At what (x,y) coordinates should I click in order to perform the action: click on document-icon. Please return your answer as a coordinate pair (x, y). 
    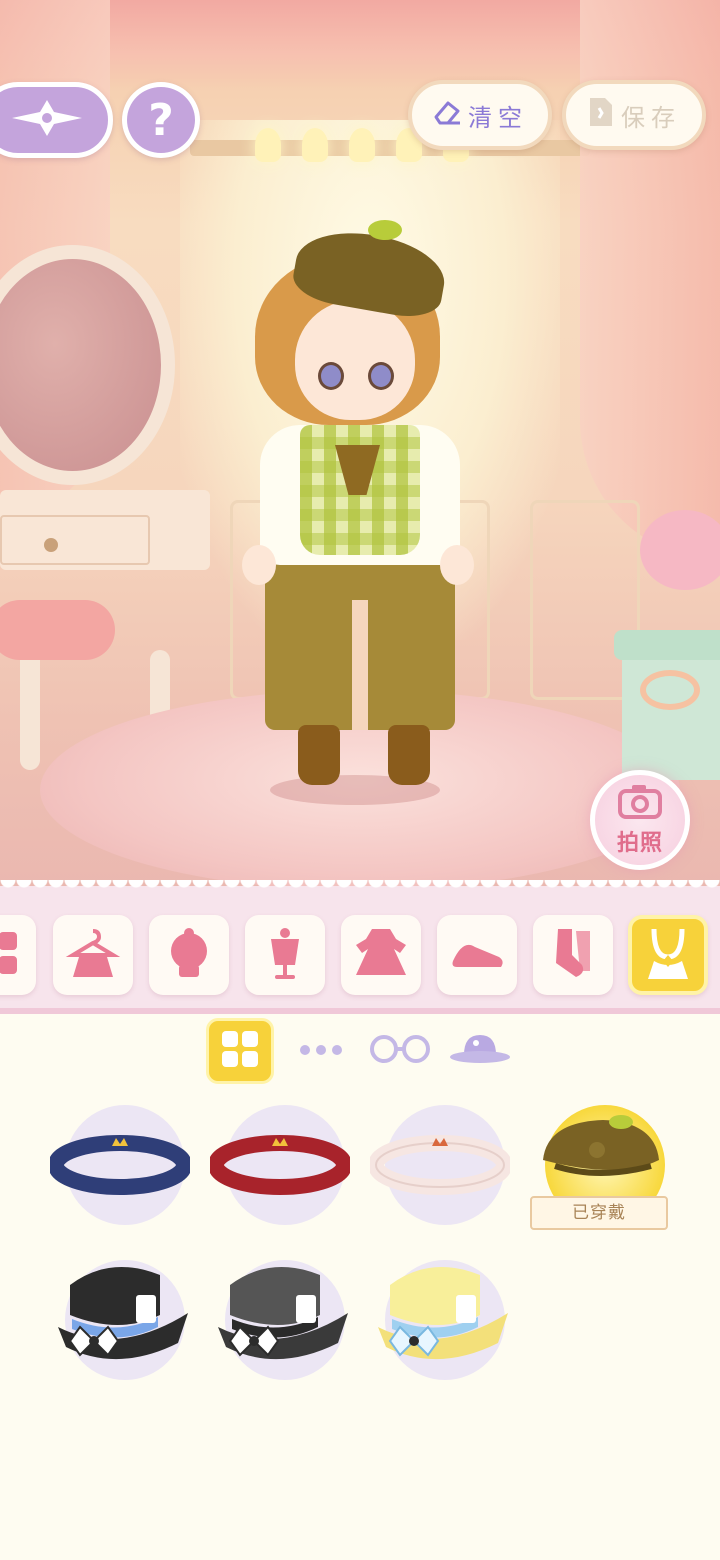
    Looking at the image, I should click on (601, 115).